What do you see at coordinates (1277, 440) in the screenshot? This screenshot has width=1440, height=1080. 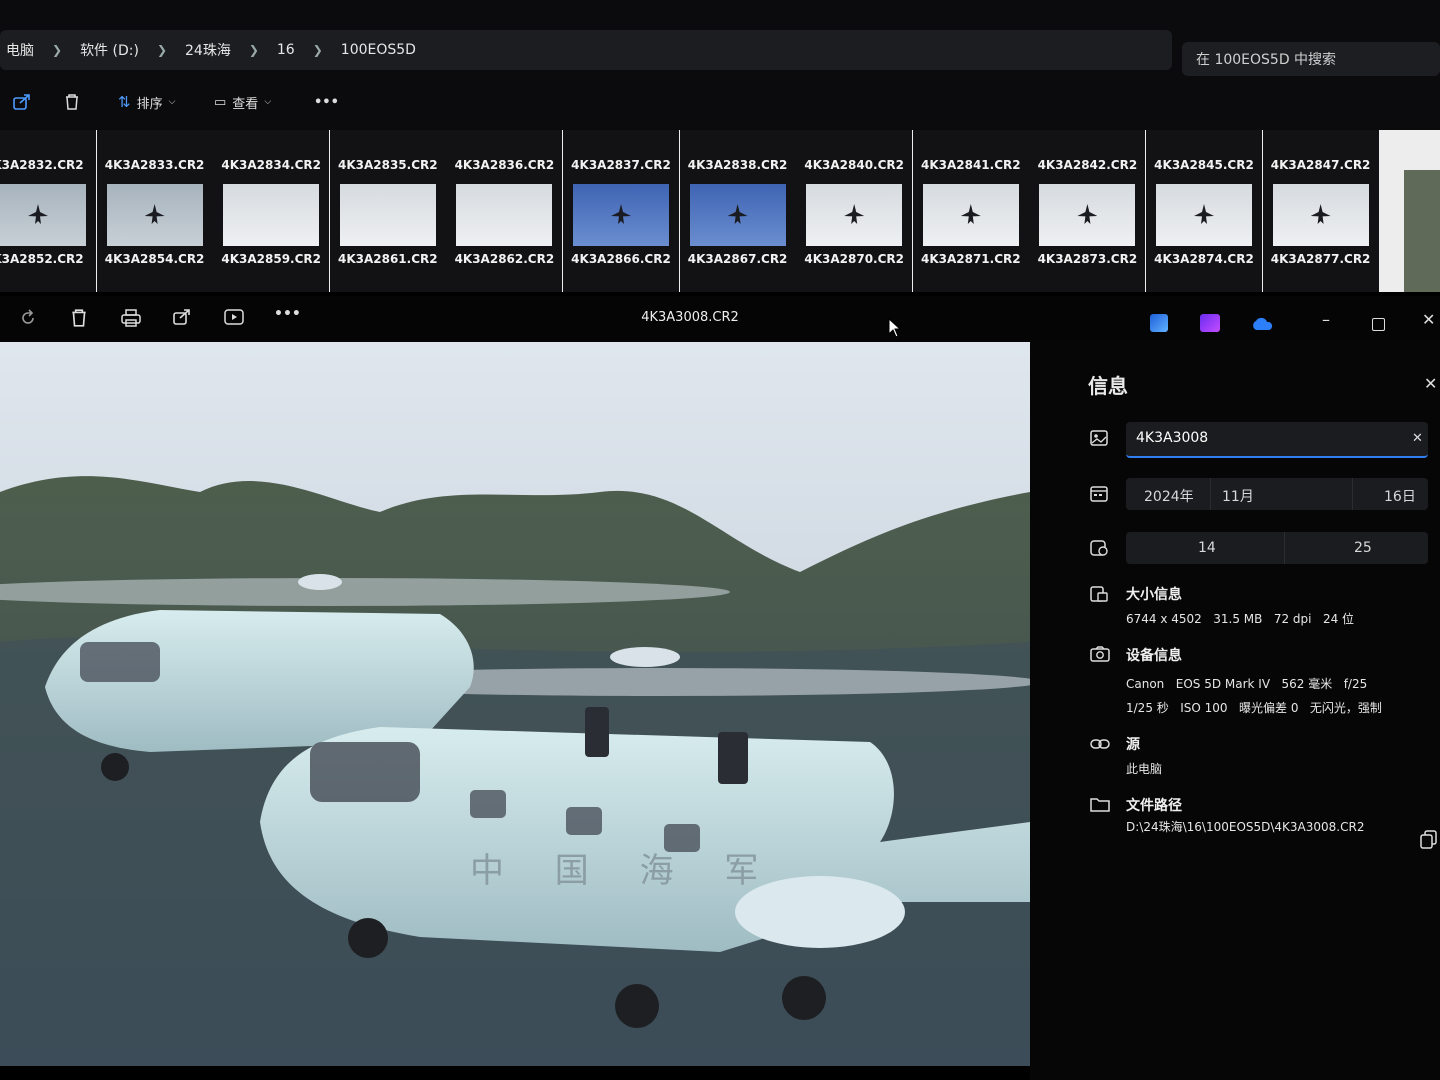 I see `filename-field: 4K3A3008 ✕` at bounding box center [1277, 440].